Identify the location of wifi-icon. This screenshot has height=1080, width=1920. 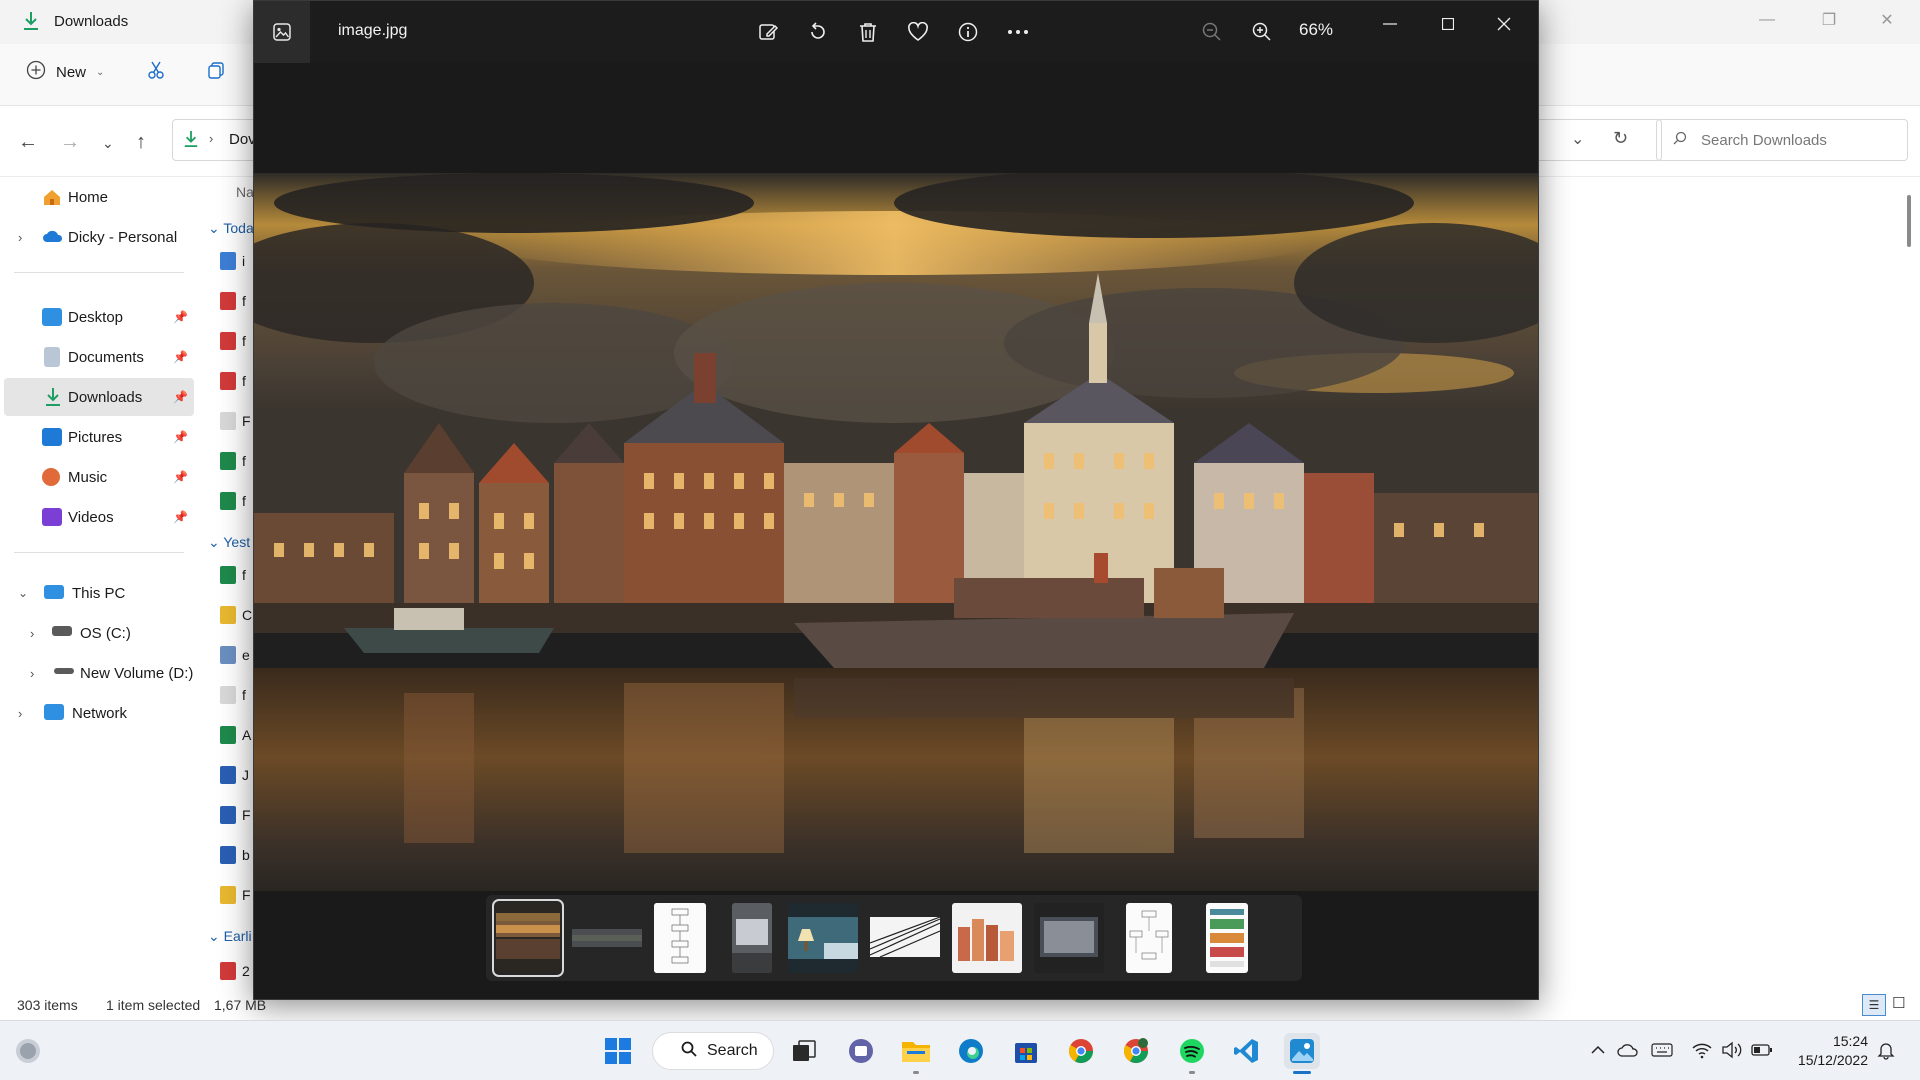
(1702, 1050).